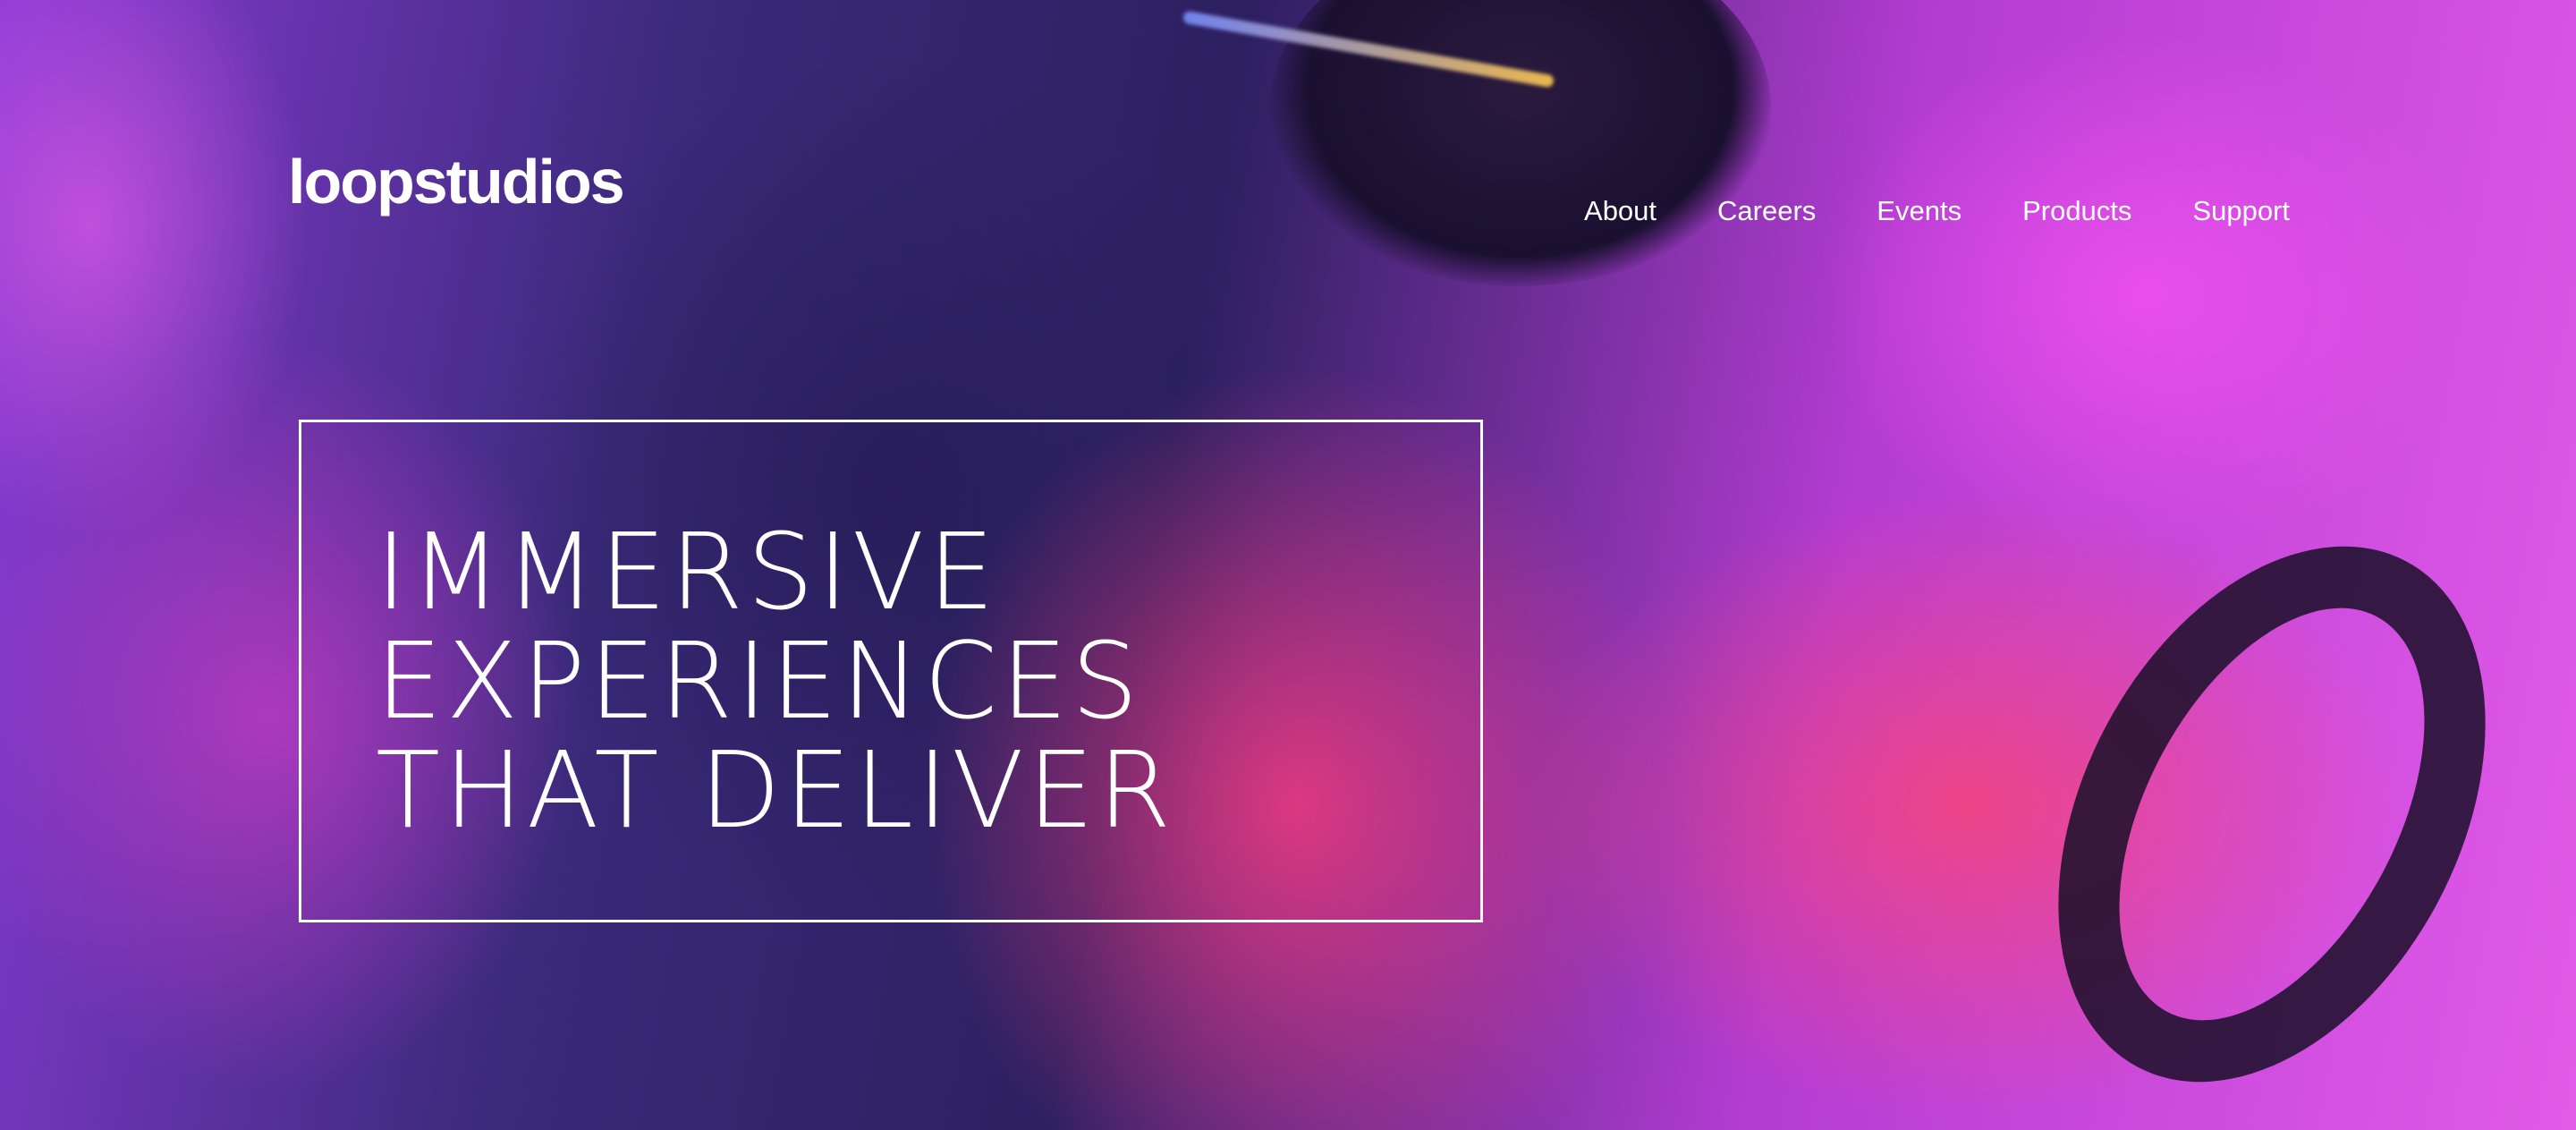 This screenshot has width=2576, height=1130. I want to click on nav-item-support: Support, so click(2241, 211).